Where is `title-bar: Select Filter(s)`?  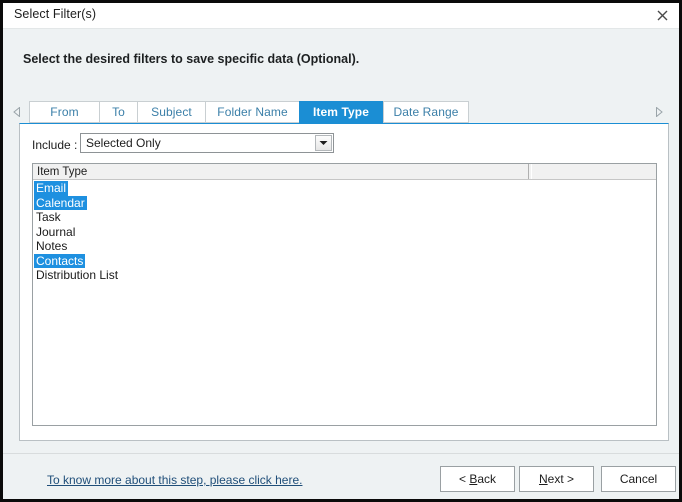 title-bar: Select Filter(s) is located at coordinates (341, 16).